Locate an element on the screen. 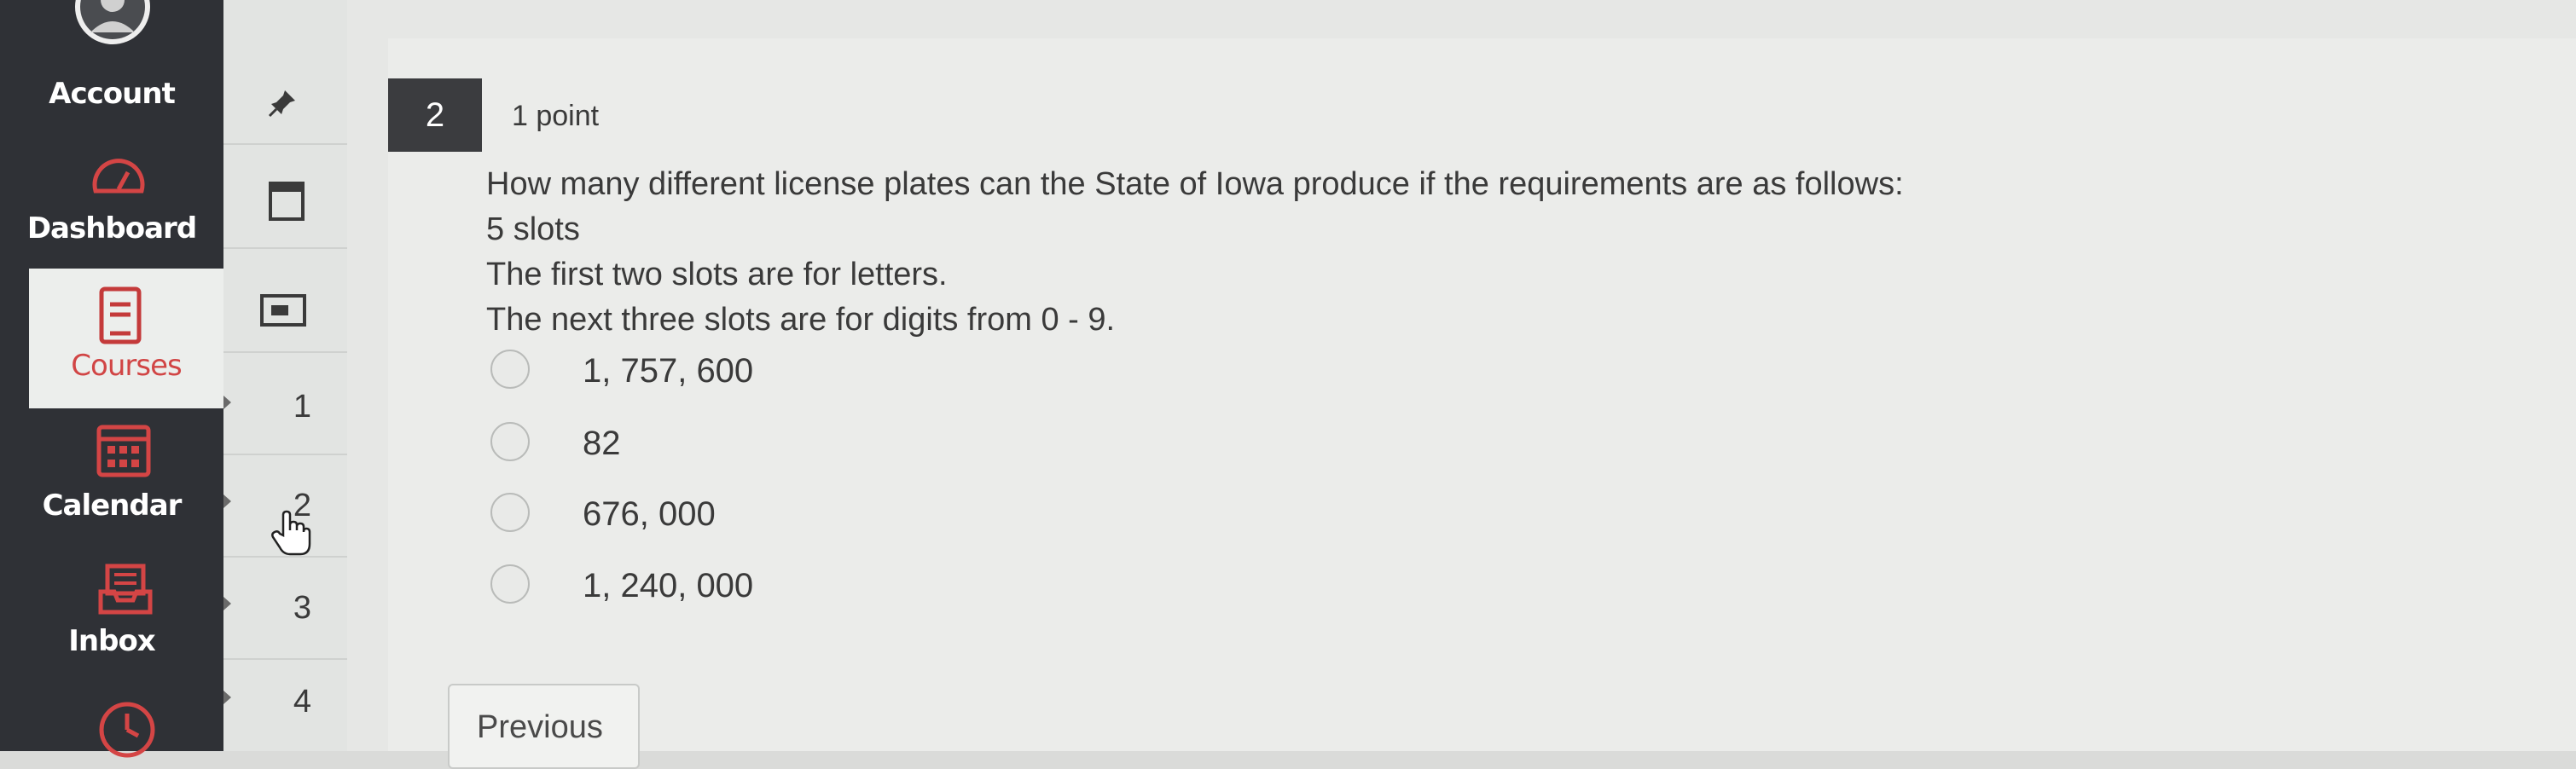  question-link-number: 3 is located at coordinates (302, 608).